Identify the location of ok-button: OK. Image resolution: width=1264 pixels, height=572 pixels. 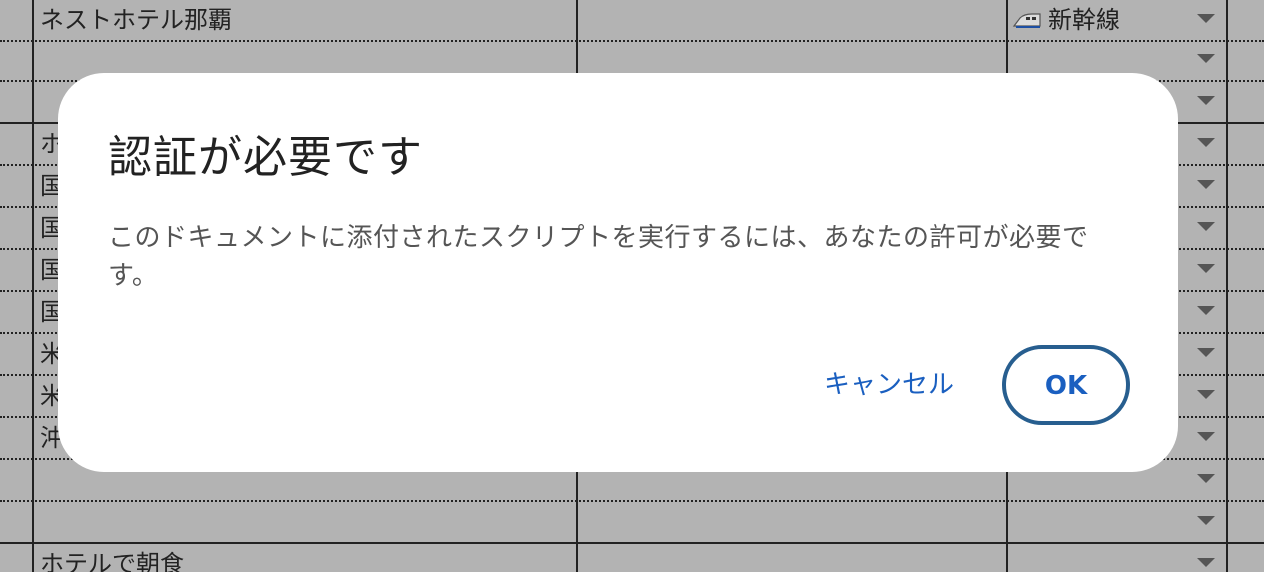
(1066, 385).